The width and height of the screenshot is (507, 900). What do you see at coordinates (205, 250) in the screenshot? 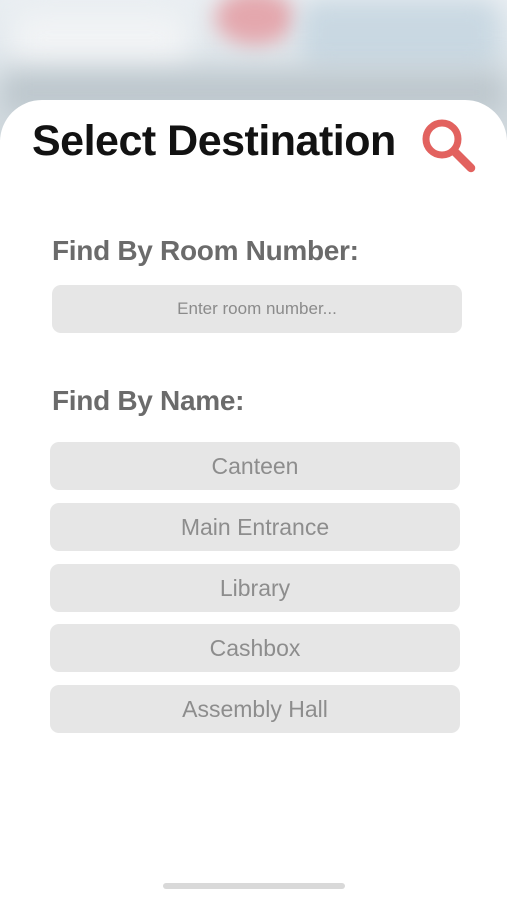
I see `room-number-label: Find By Room Number:` at bounding box center [205, 250].